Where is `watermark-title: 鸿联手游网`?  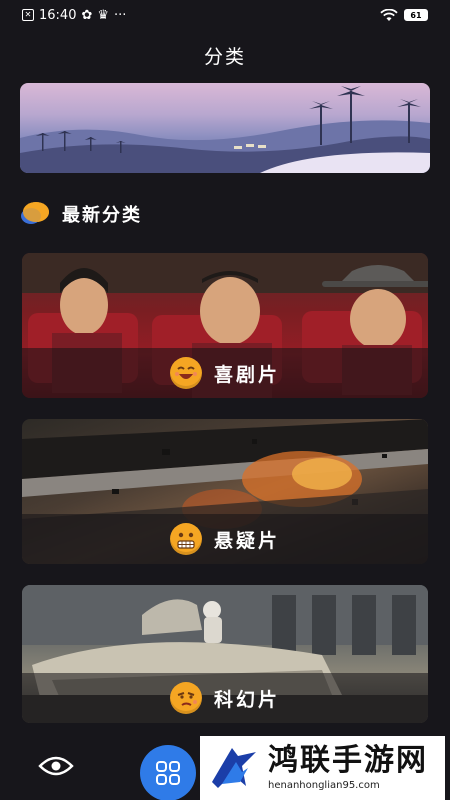
watermark-title: 鸿联手游网 is located at coordinates (348, 760).